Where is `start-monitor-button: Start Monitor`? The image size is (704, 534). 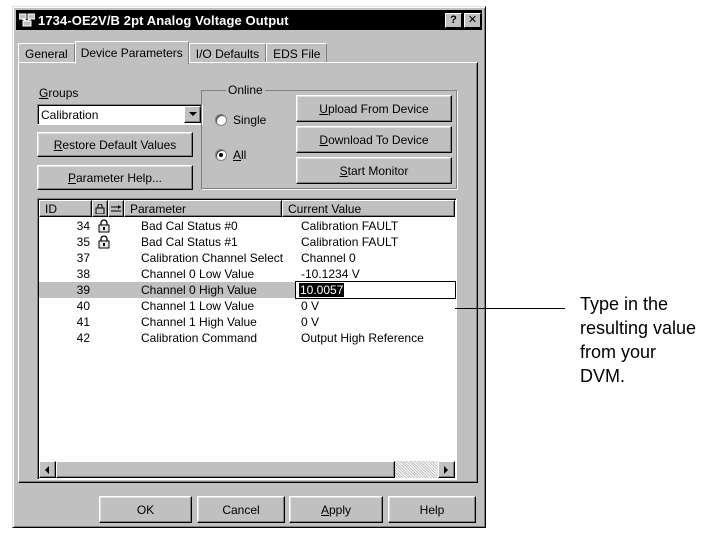
start-monitor-button: Start Monitor is located at coordinates (374, 170).